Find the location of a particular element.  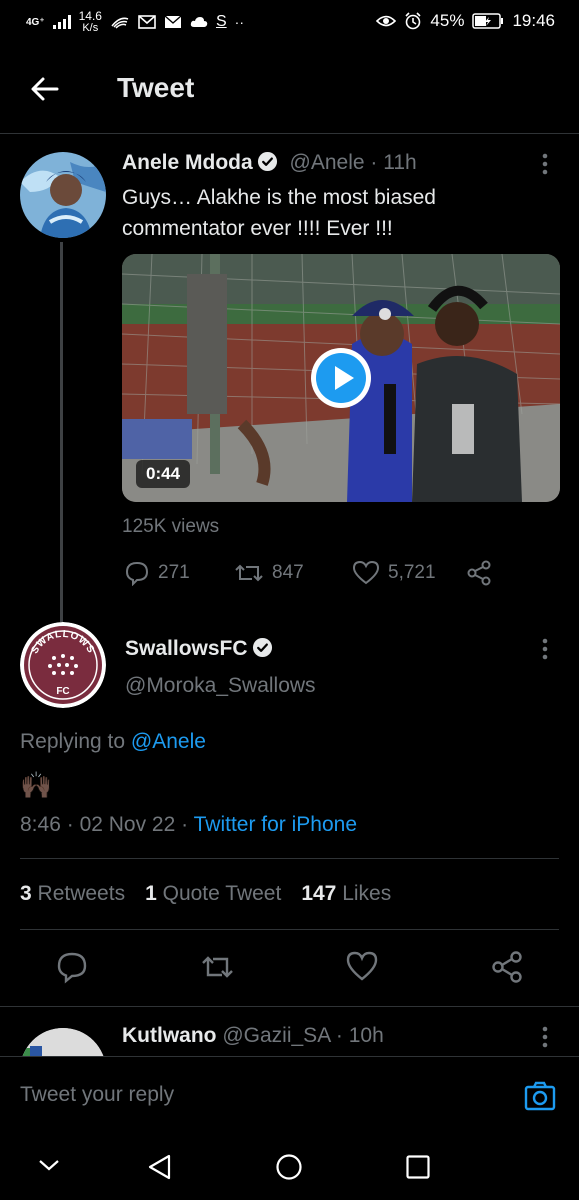

quote-tweets-stat: 1 Quote Tweet is located at coordinates (213, 894).